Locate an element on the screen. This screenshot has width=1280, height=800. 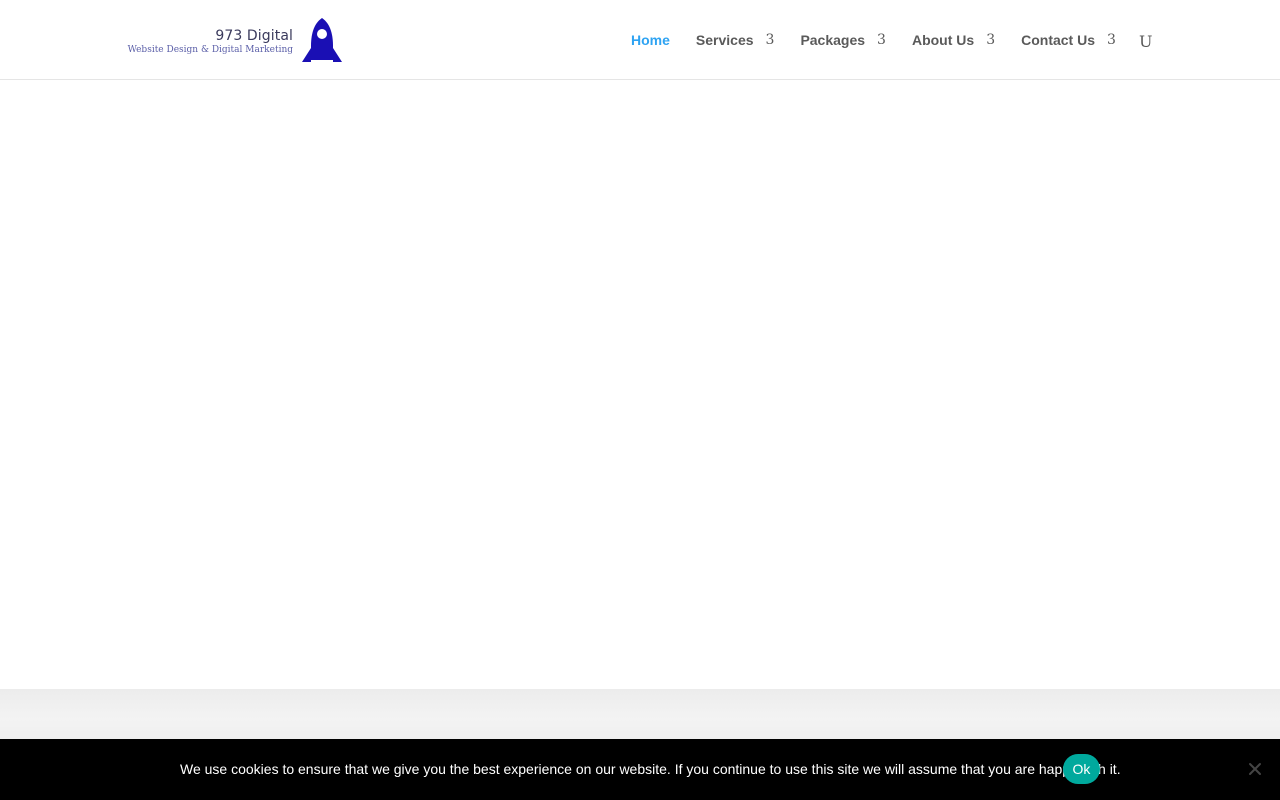
nav-home-label: Home is located at coordinates (650, 40).